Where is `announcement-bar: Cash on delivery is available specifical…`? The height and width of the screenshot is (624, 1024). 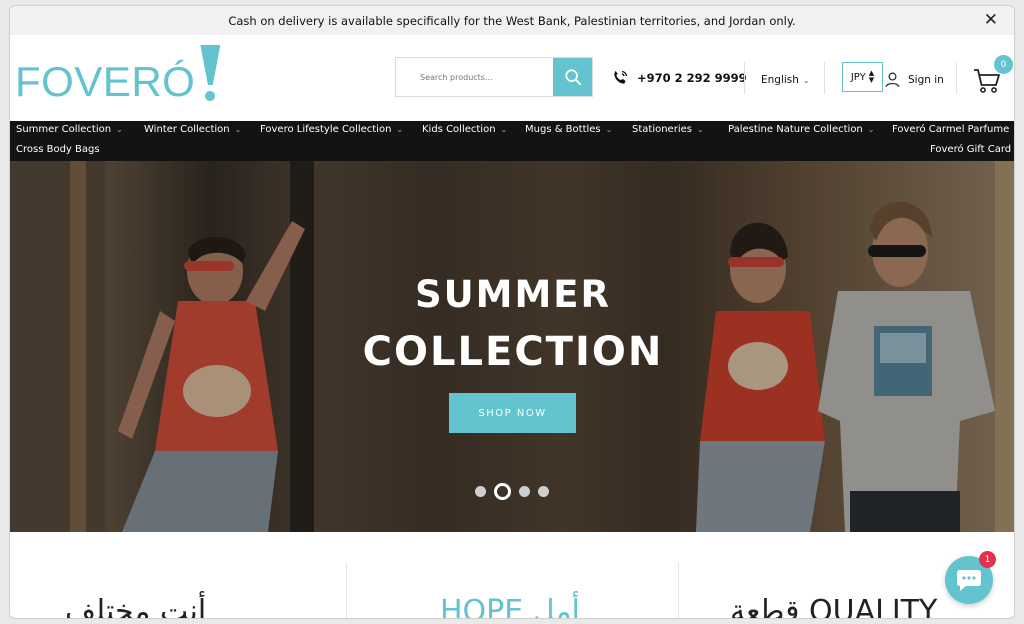
announcement-bar: Cash on delivery is available specifical… is located at coordinates (512, 20).